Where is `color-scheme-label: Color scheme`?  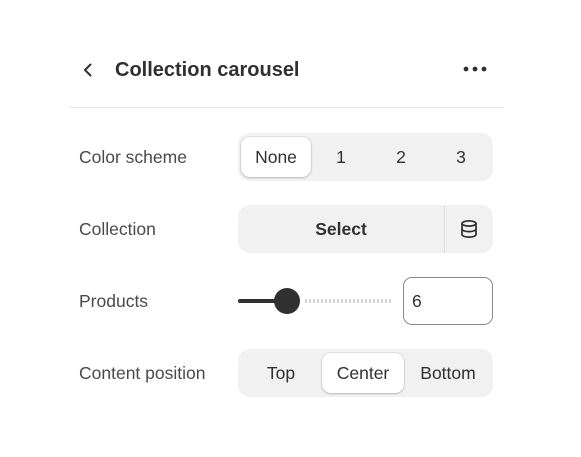
color-scheme-label: Color scheme is located at coordinates (133, 157).